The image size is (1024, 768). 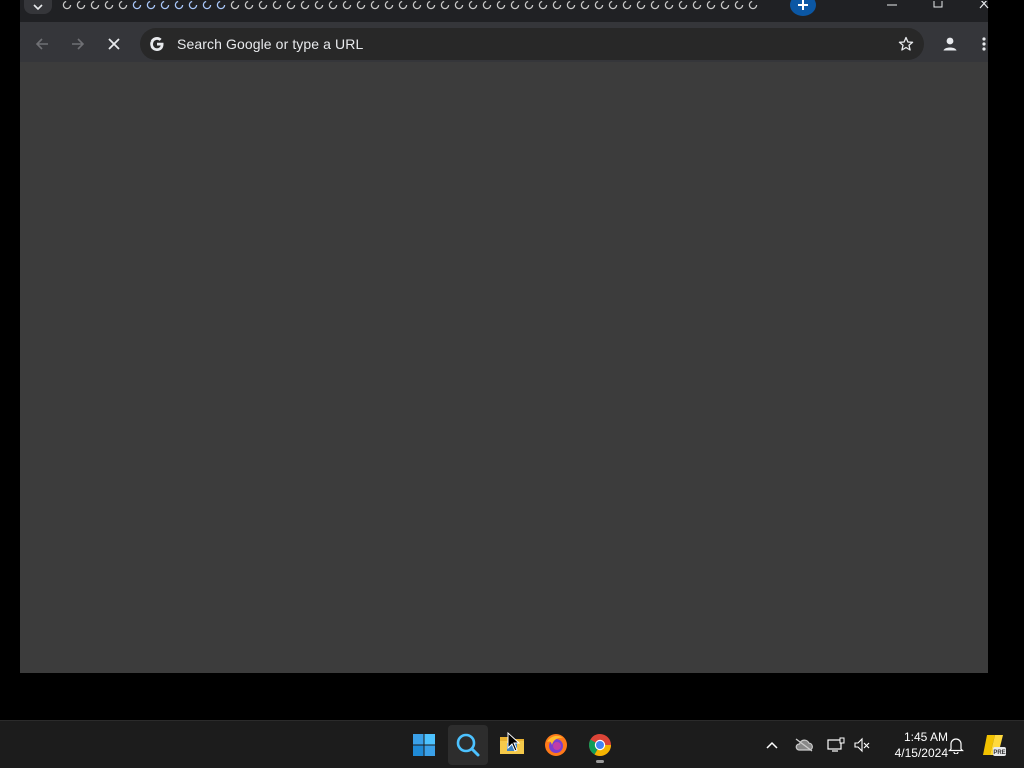 I want to click on windows-logo-icon, so click(x=424, y=745).